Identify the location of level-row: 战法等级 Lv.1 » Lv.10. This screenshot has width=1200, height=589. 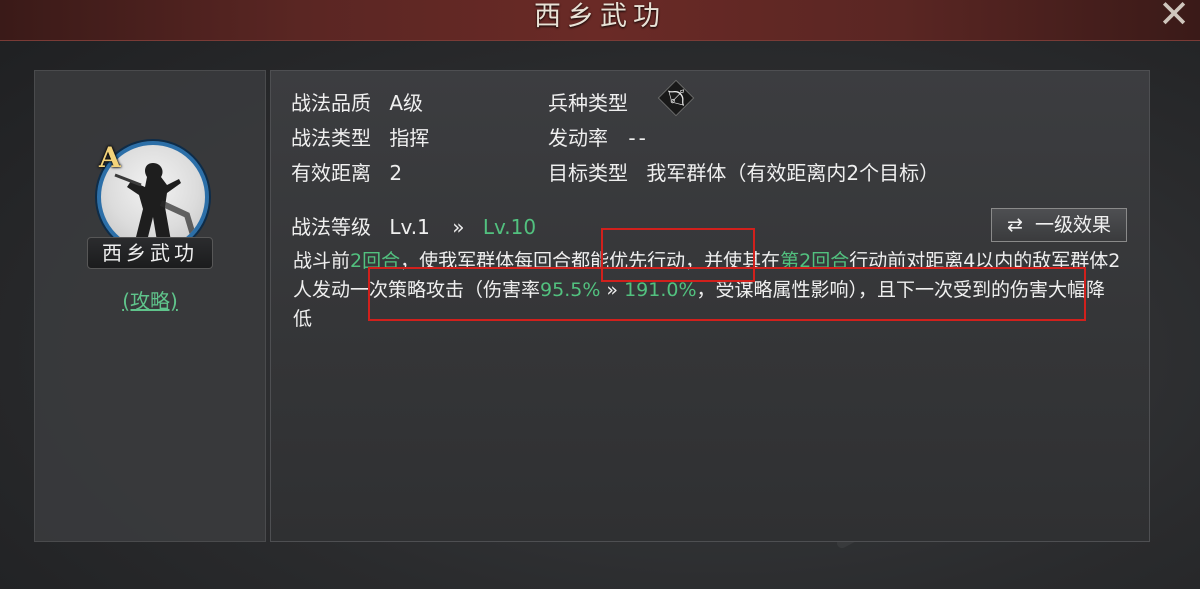
(413, 225).